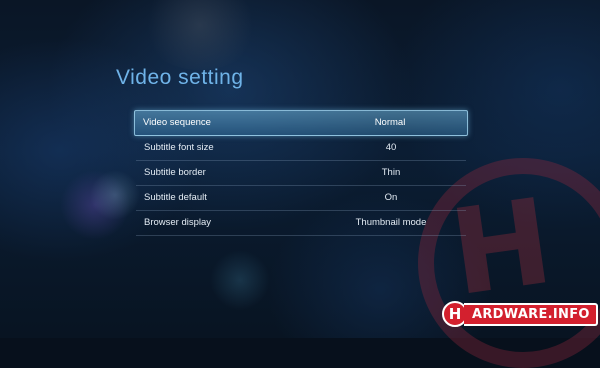 The width and height of the screenshot is (600, 368). I want to click on brand-logo: H ARDWARE.INFO, so click(520, 314).